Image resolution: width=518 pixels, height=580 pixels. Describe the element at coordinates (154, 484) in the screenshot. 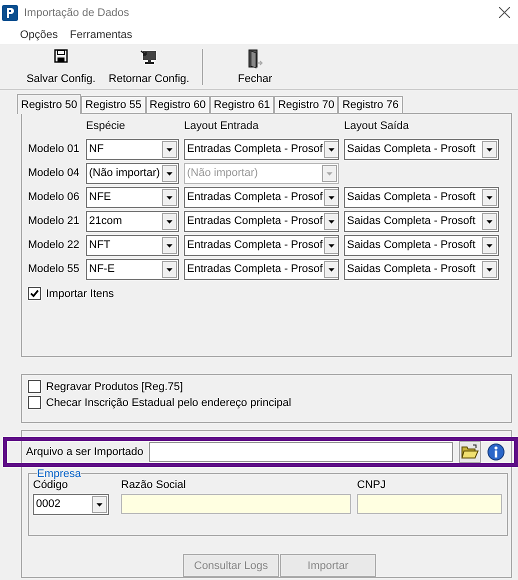

I see `field-label: Razão Social` at that location.